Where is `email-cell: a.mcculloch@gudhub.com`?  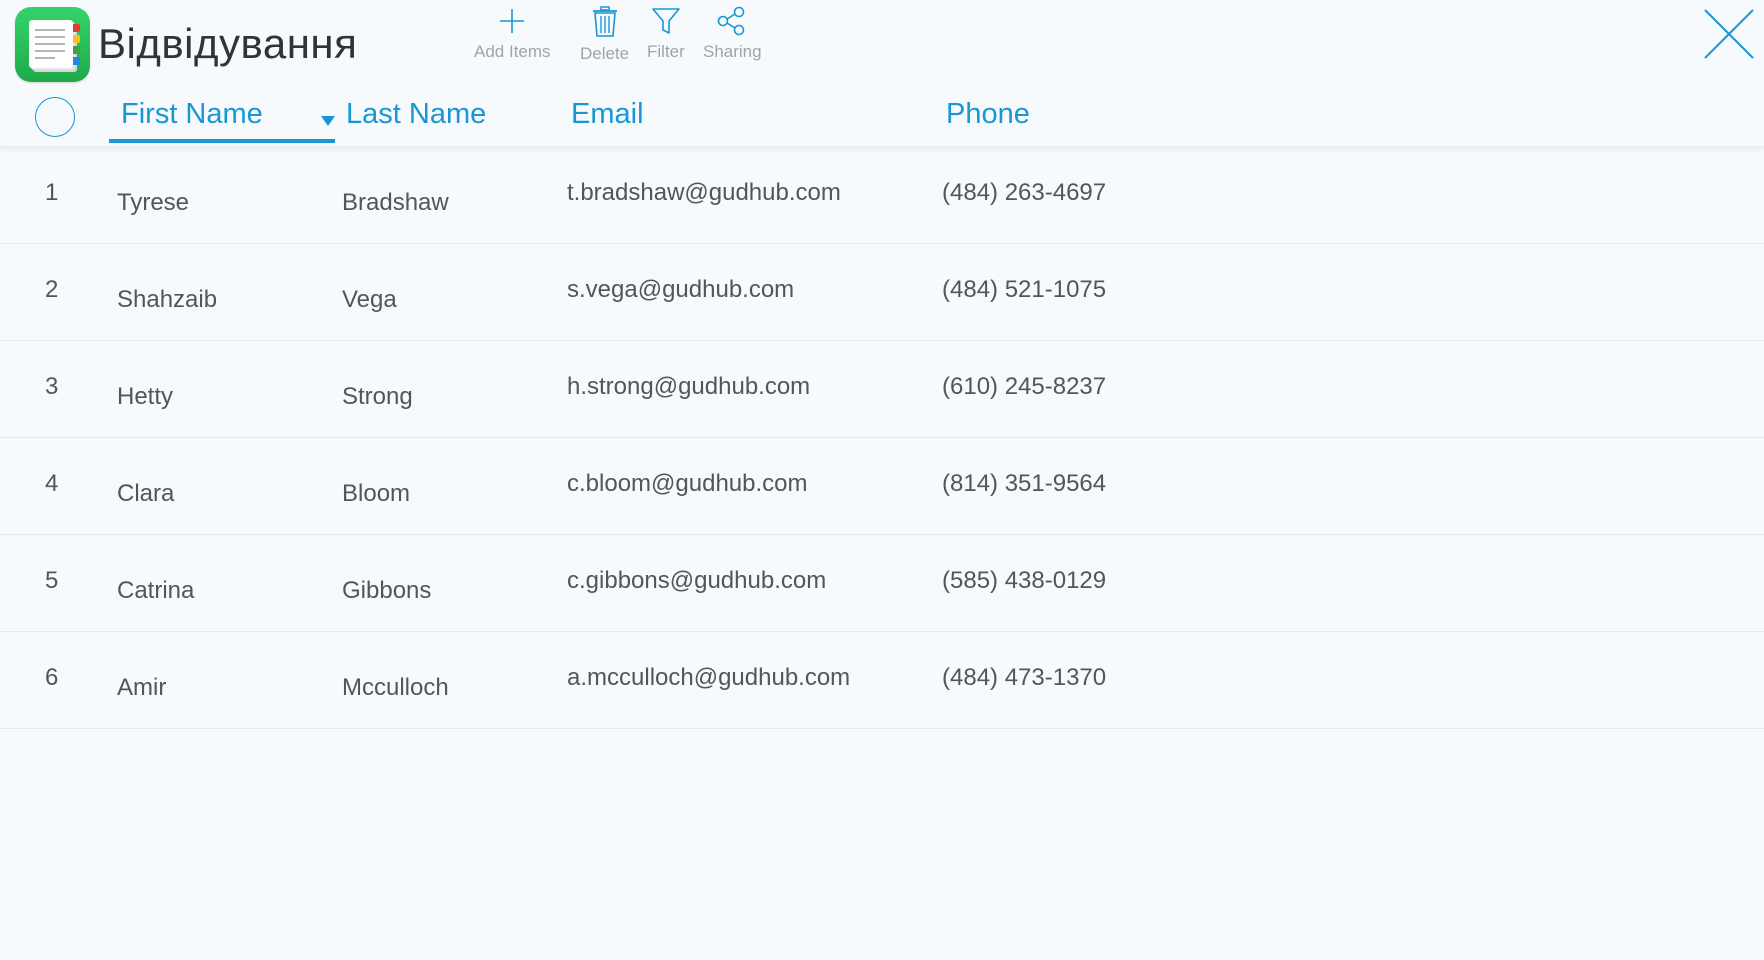
email-cell: a.mcculloch@gudhub.com is located at coordinates (709, 677).